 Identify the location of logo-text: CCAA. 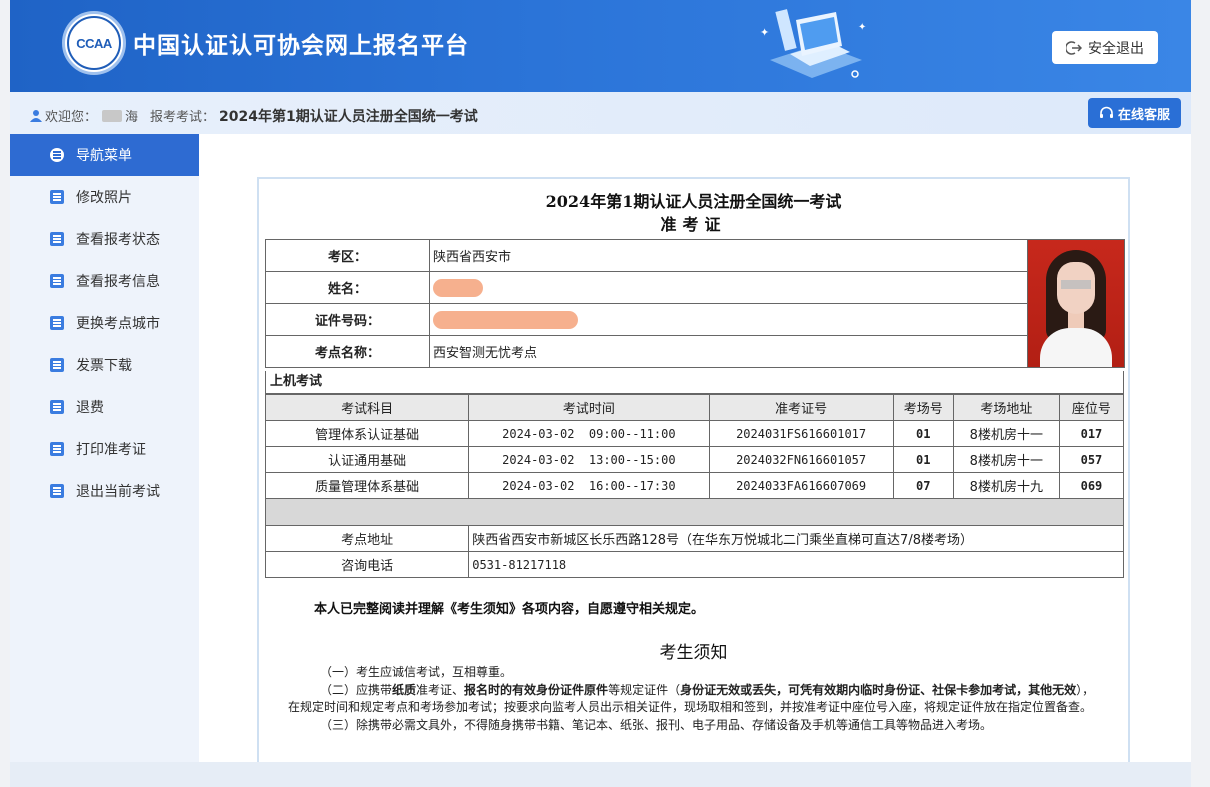
(94, 43).